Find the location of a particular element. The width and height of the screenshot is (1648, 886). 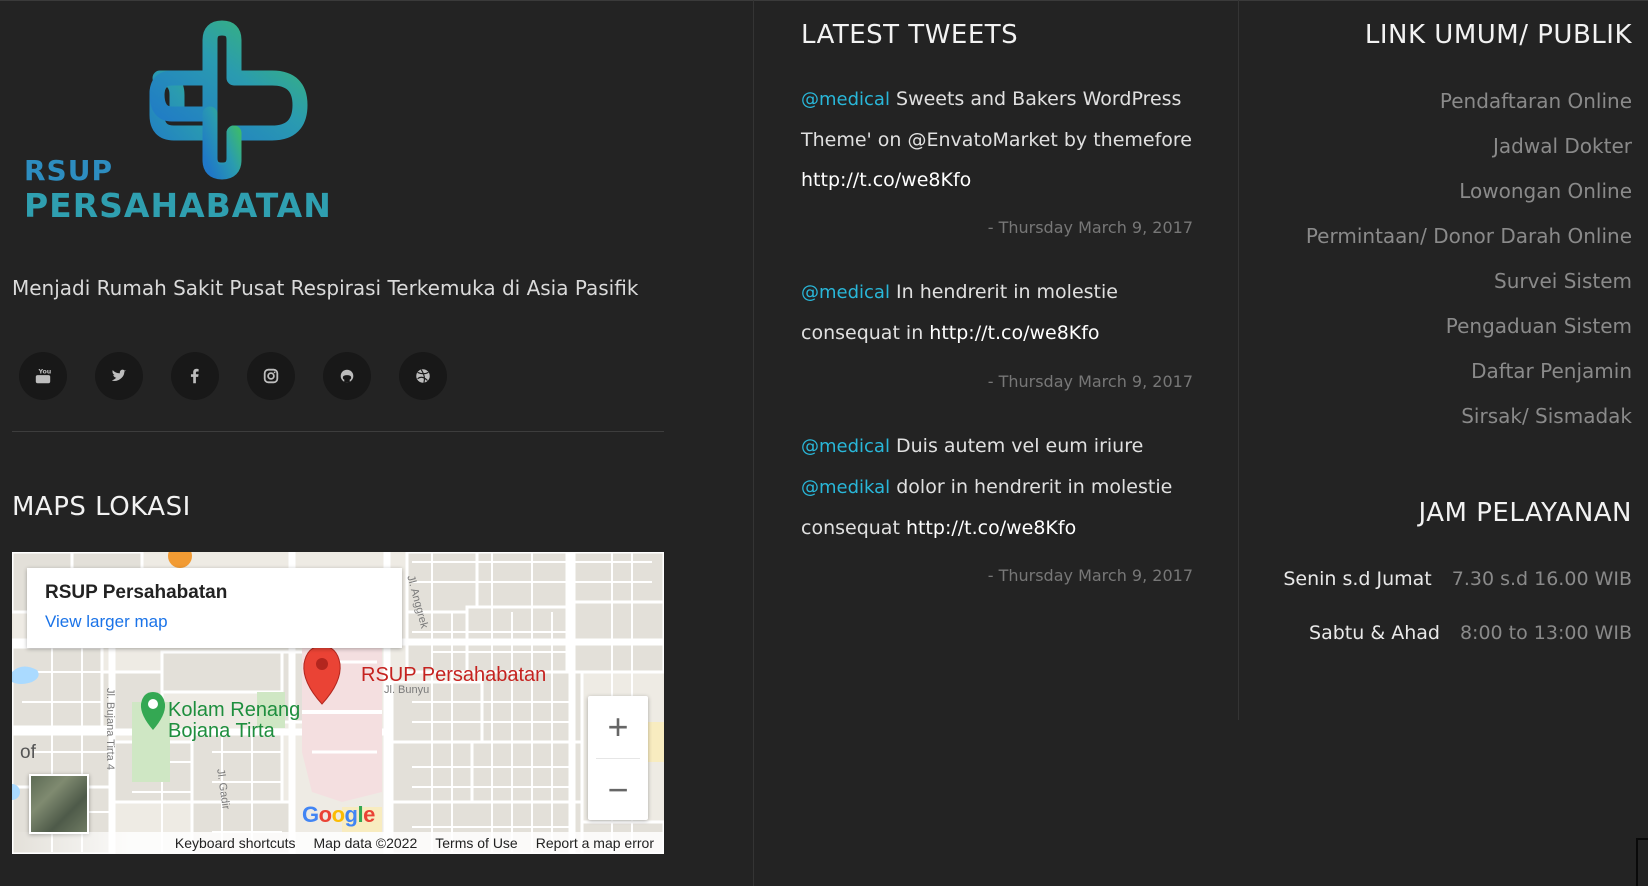

zoom-in-button: + is located at coordinates (618, 727).